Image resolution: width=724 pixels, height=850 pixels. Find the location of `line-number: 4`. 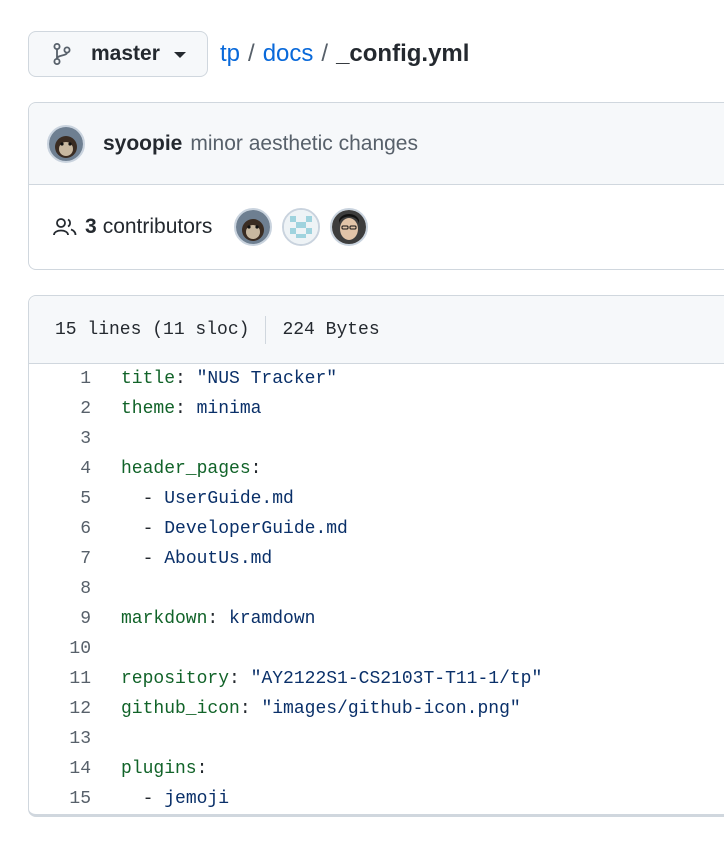

line-number: 4 is located at coordinates (60, 469).